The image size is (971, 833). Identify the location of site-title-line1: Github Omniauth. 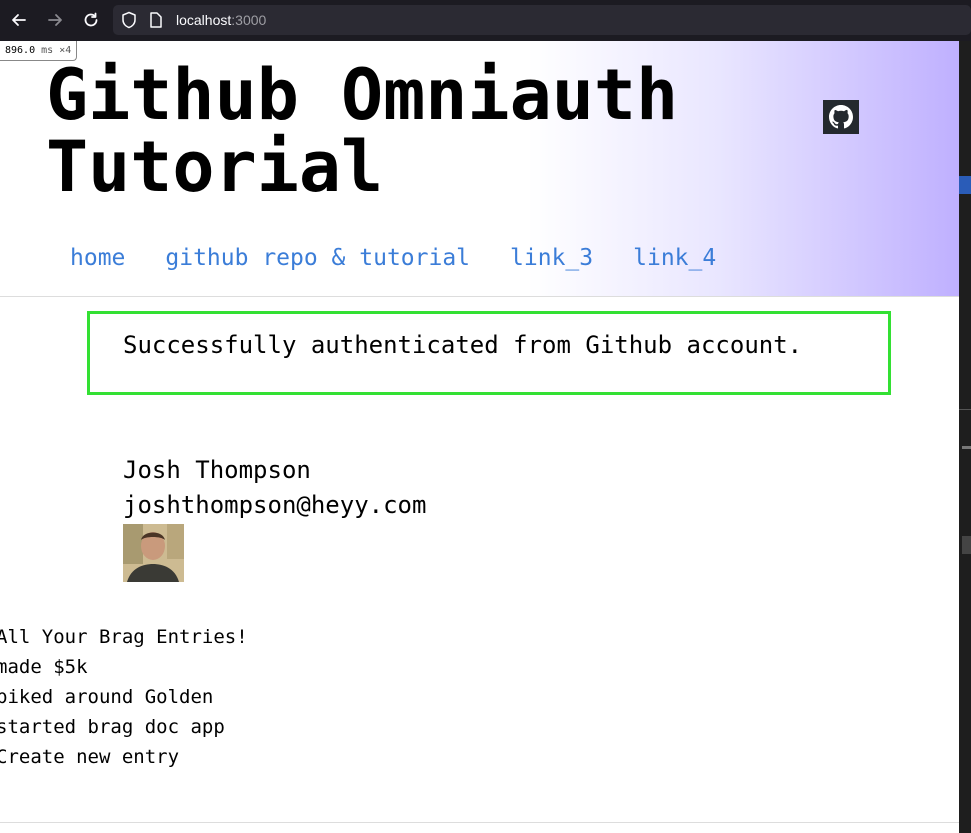
(362, 95).